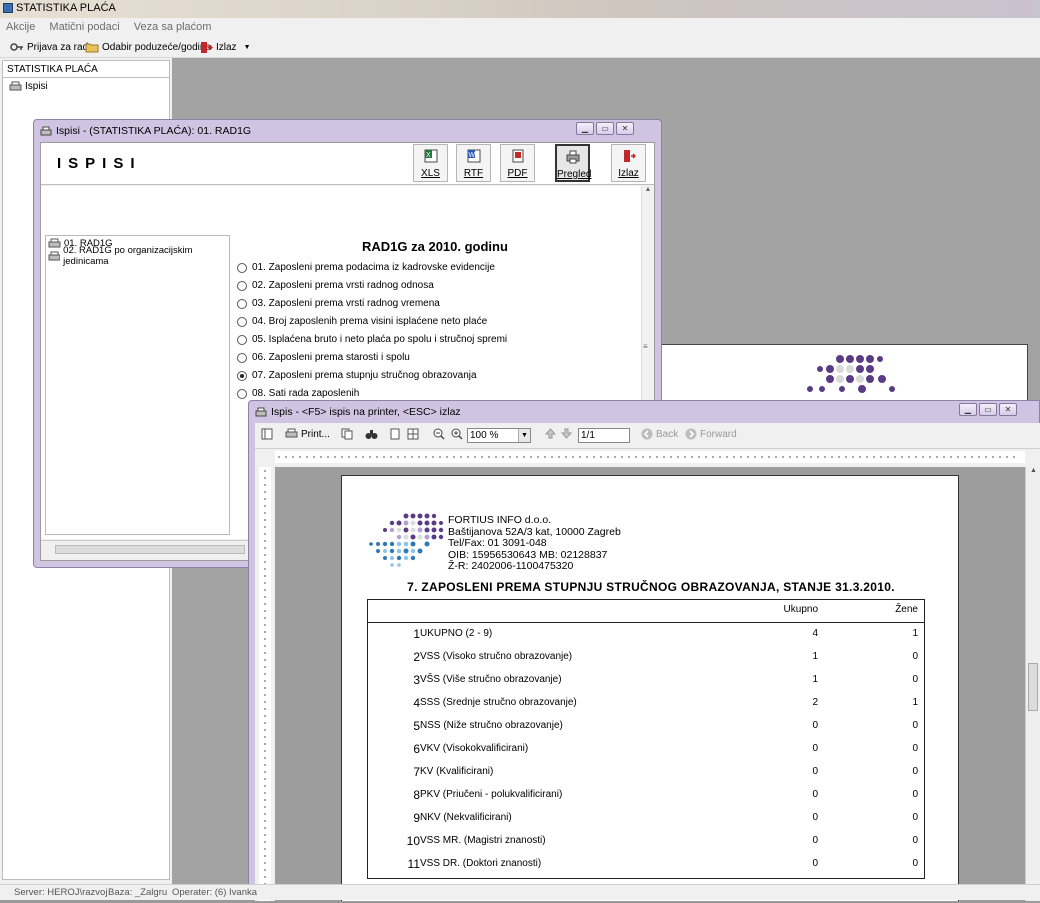 The width and height of the screenshot is (1040, 903). I want to click on company-select-button: Odabir poduzeće/godina, so click(148, 47).